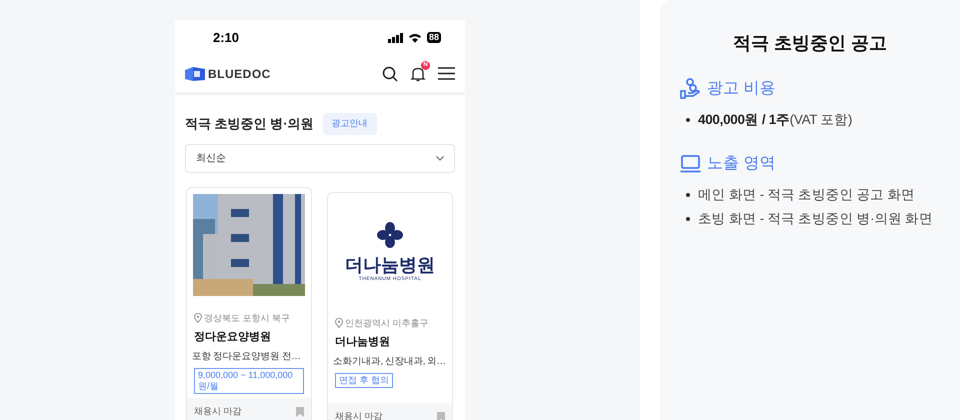  I want to click on card-title: 더나눔병원, so click(363, 342).